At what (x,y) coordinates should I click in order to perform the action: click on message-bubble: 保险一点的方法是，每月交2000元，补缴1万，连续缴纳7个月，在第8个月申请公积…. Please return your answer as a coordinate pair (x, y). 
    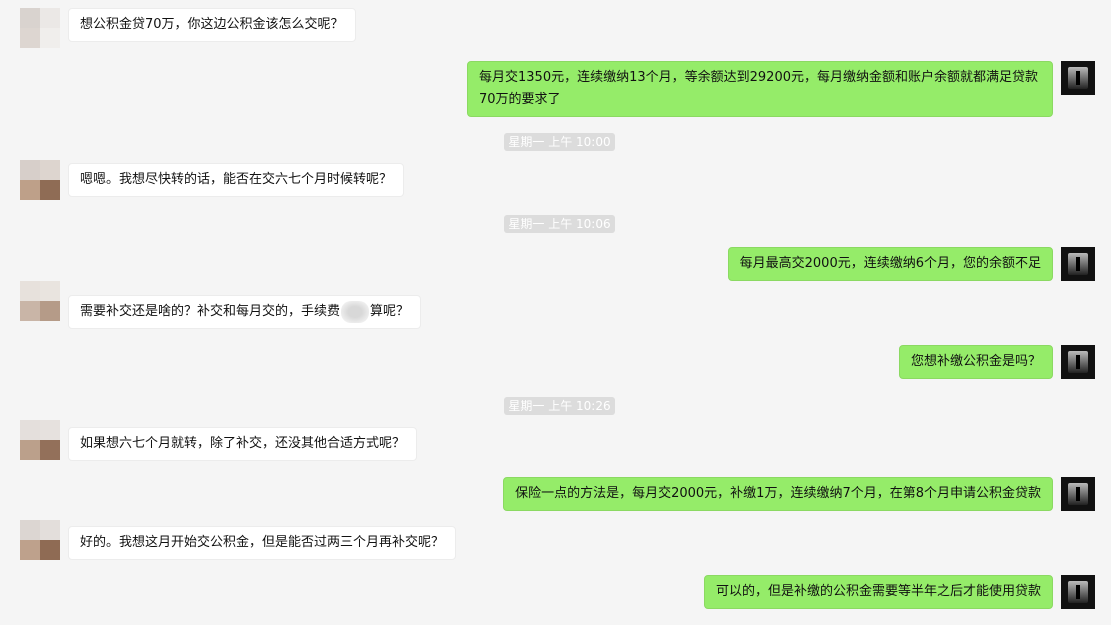
    Looking at the image, I should click on (778, 494).